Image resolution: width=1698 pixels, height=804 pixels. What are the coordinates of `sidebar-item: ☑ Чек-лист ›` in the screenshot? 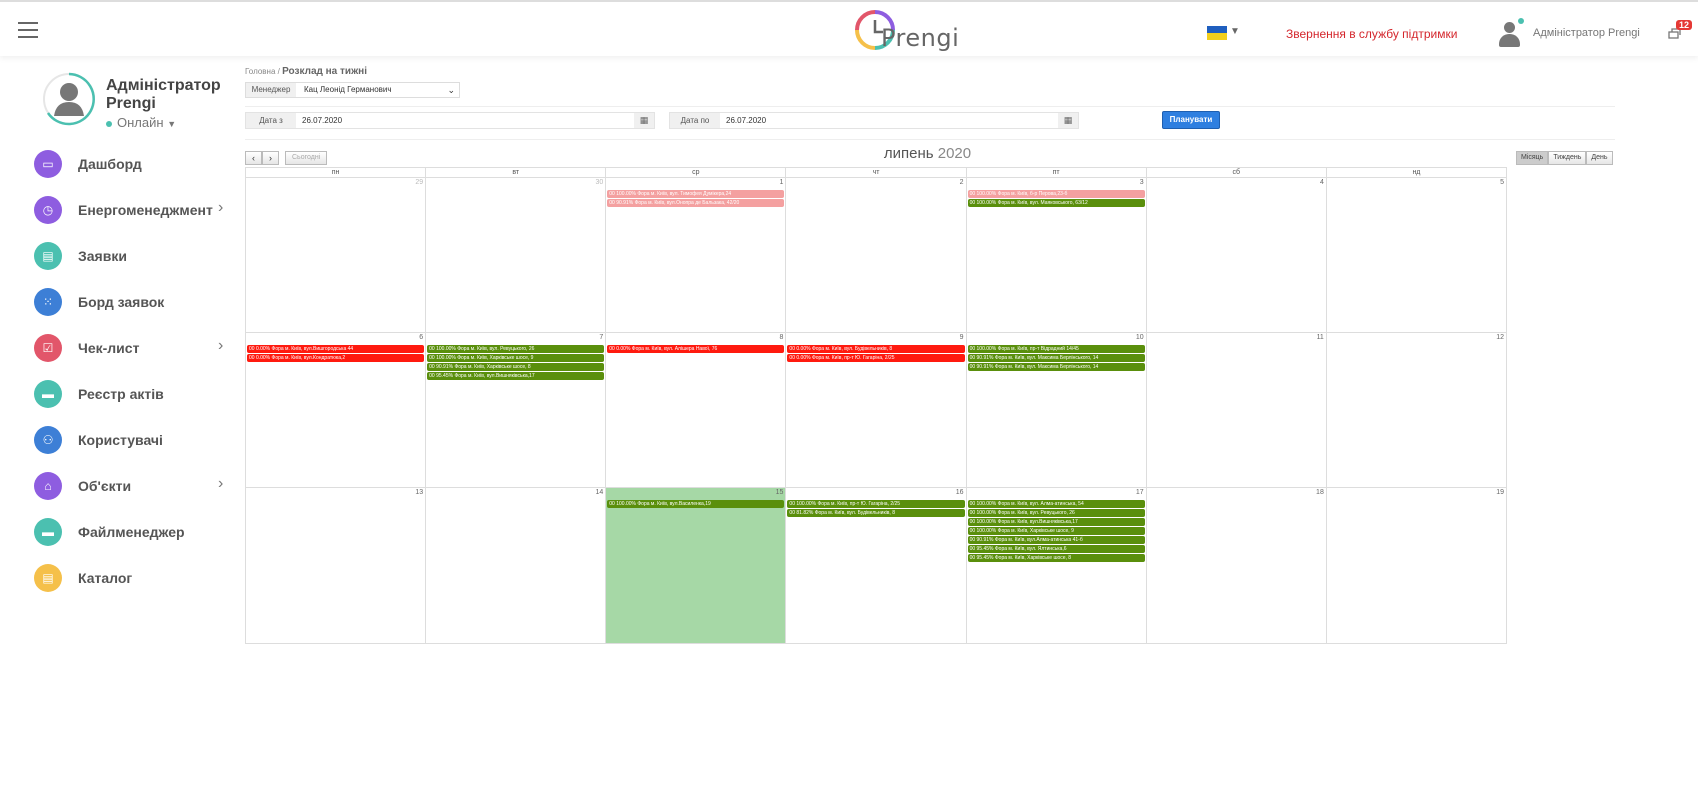 It's located at (134, 348).